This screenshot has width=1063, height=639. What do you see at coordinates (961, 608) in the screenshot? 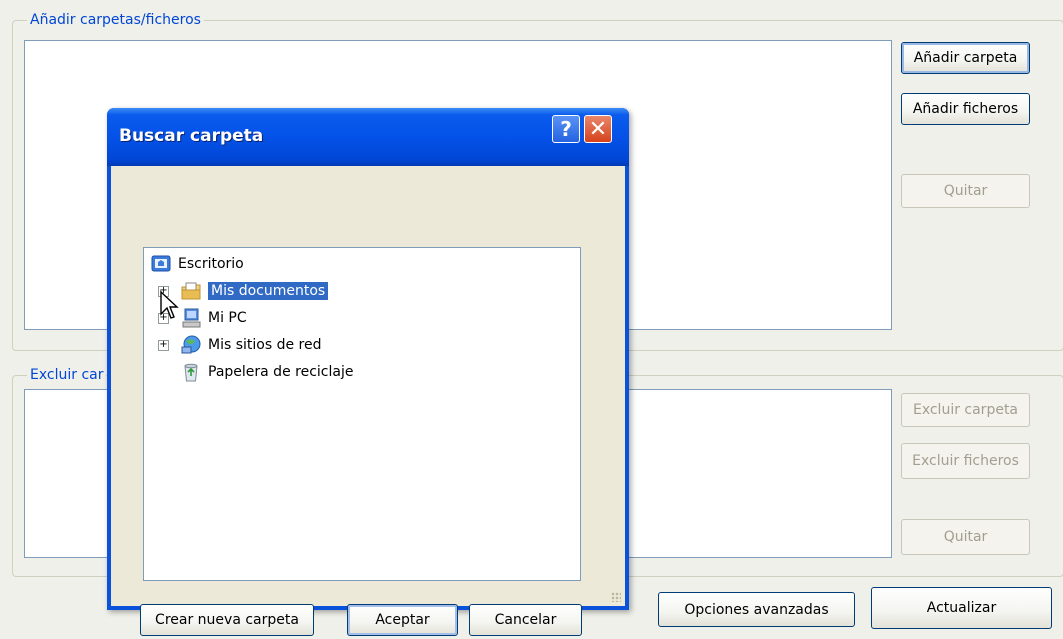
I see `update-button: Actualizar` at bounding box center [961, 608].